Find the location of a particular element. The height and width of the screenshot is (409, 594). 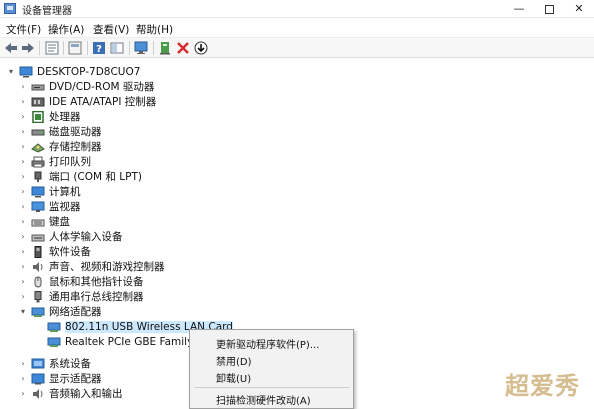

tree-category-mouse: › 鼠标和其他指针设备 is located at coordinates (81, 281).